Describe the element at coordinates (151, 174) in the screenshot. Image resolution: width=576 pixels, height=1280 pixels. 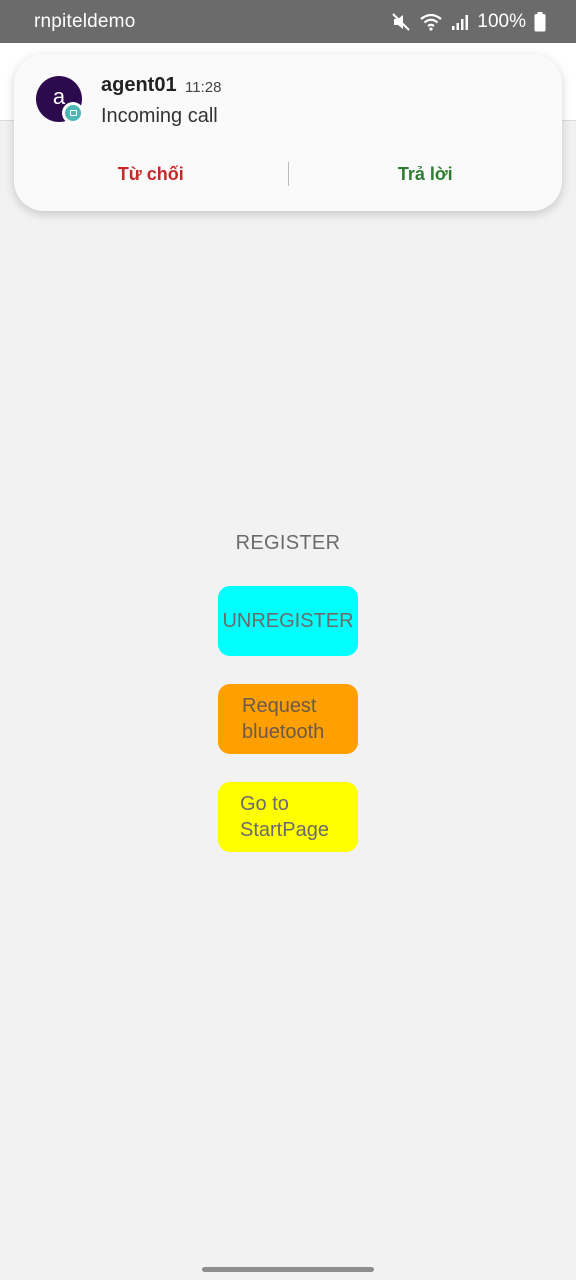
I see `decline-button: Từ chối` at that location.